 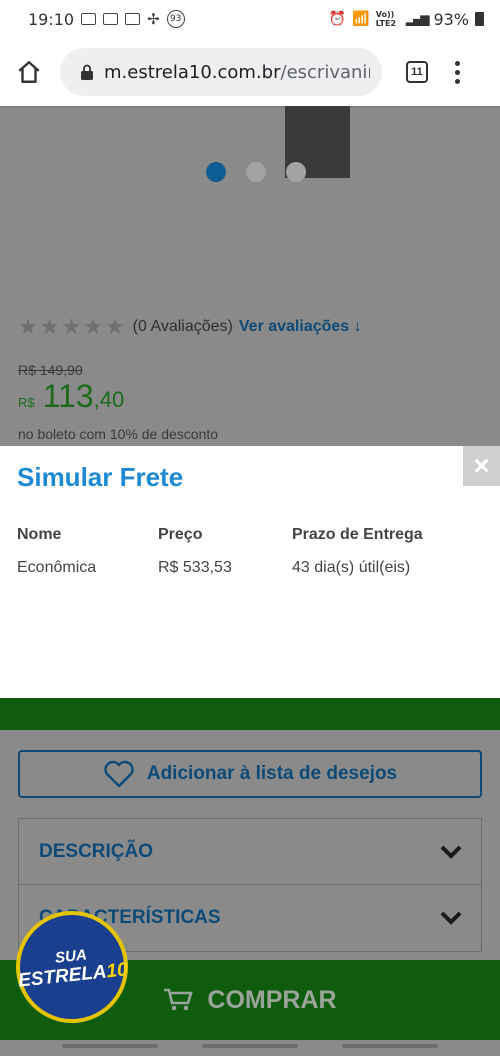 I want to click on gallery-notification-icon, so click(x=111, y=19).